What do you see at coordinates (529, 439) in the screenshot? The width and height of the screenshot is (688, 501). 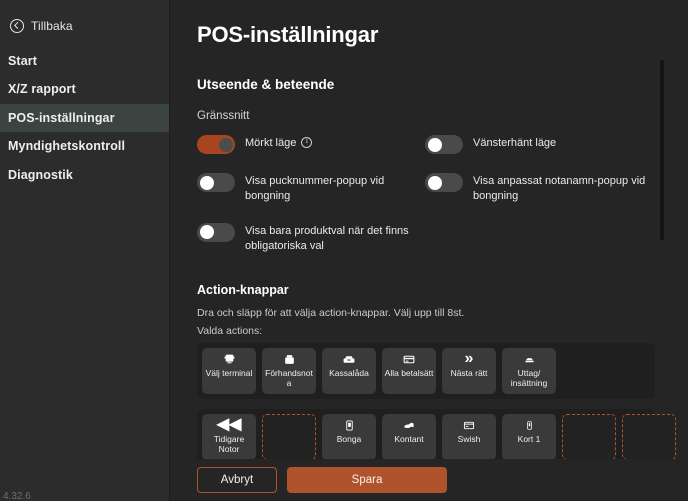 I see `action-button-label: Kort 1` at bounding box center [529, 439].